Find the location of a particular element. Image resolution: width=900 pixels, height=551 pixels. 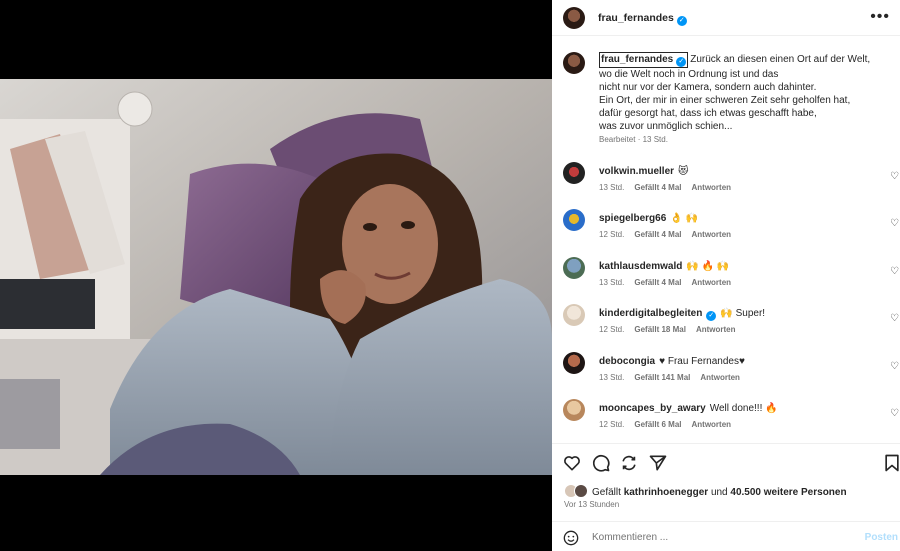

comment-username: kinderdigitalbegleiten is located at coordinates (650, 313).